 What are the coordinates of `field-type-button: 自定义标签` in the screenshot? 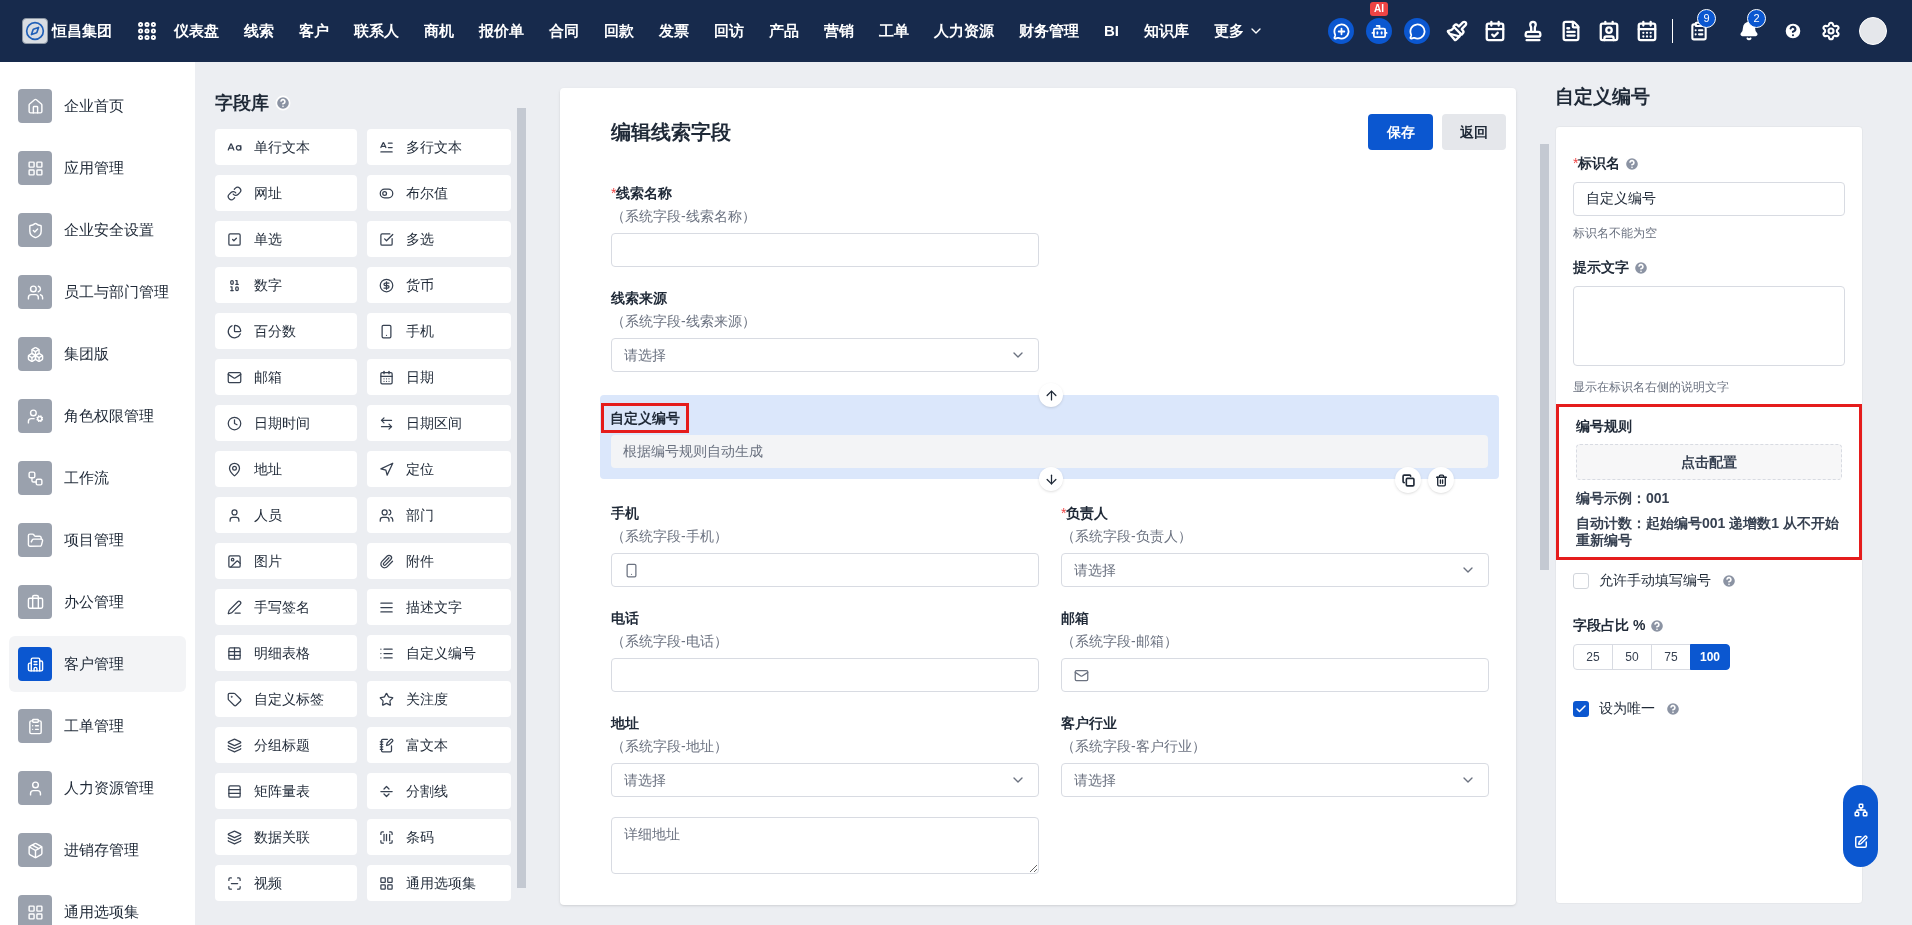 It's located at (286, 699).